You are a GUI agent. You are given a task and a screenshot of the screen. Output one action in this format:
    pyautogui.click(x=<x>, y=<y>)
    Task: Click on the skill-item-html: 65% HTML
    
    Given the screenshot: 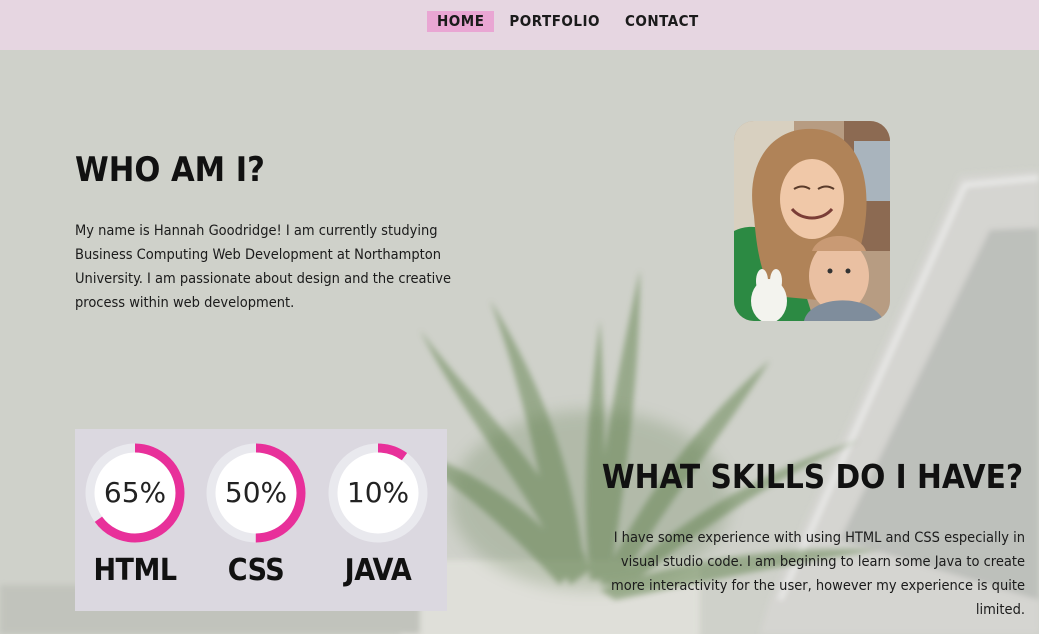 What is the action you would take?
    pyautogui.click(x=135, y=514)
    